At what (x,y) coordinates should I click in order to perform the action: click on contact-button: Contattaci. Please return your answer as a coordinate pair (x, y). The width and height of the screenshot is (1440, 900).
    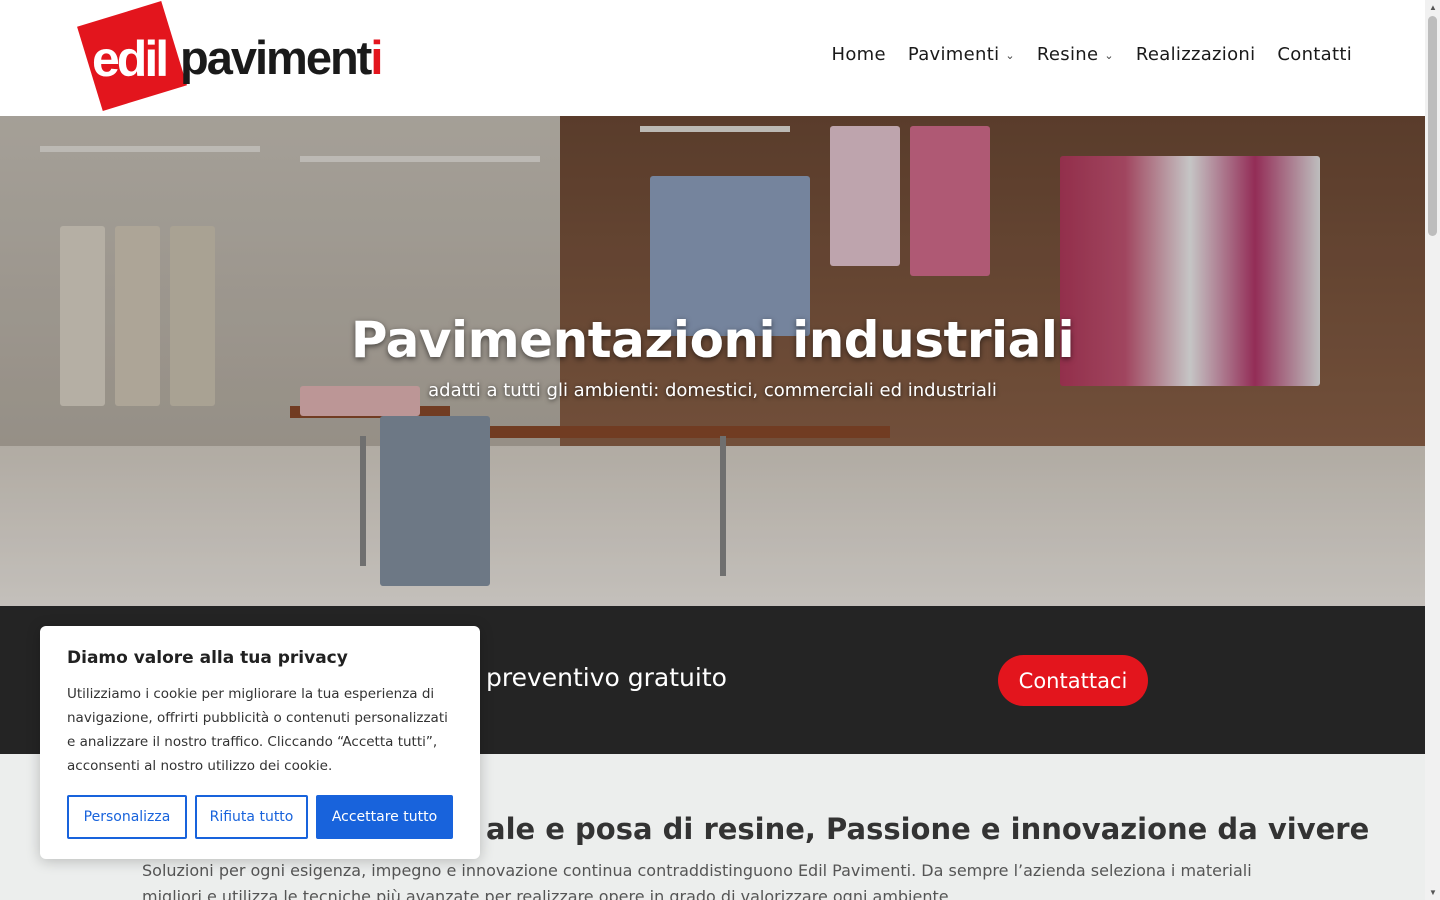
    Looking at the image, I should click on (1073, 680).